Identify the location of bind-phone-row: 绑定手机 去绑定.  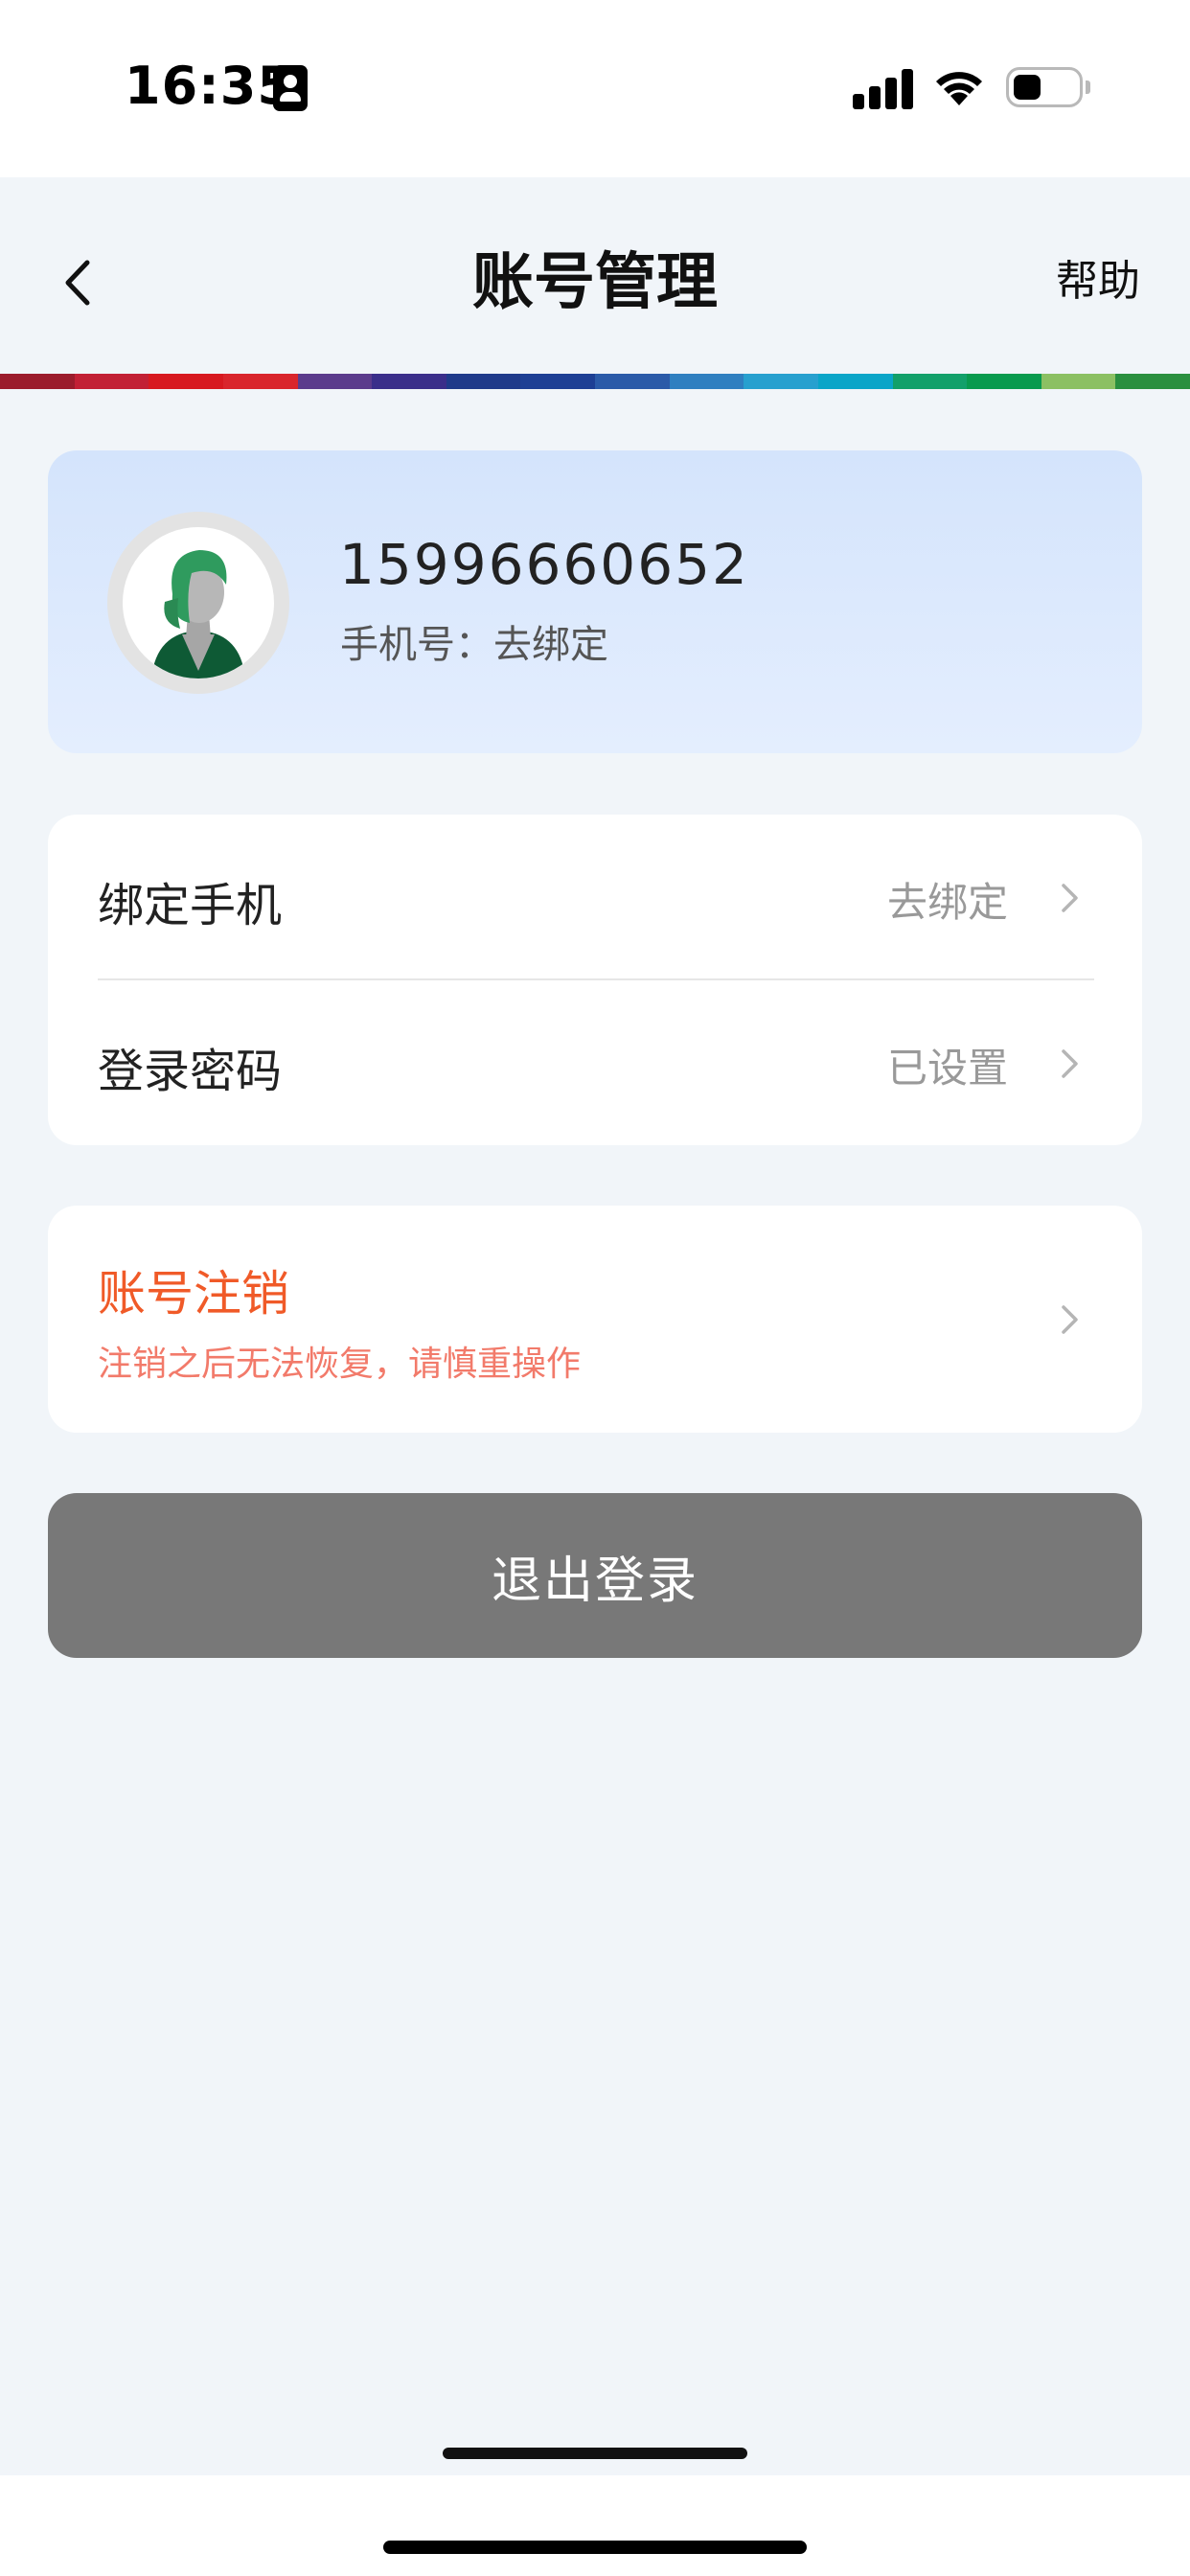
(595, 897).